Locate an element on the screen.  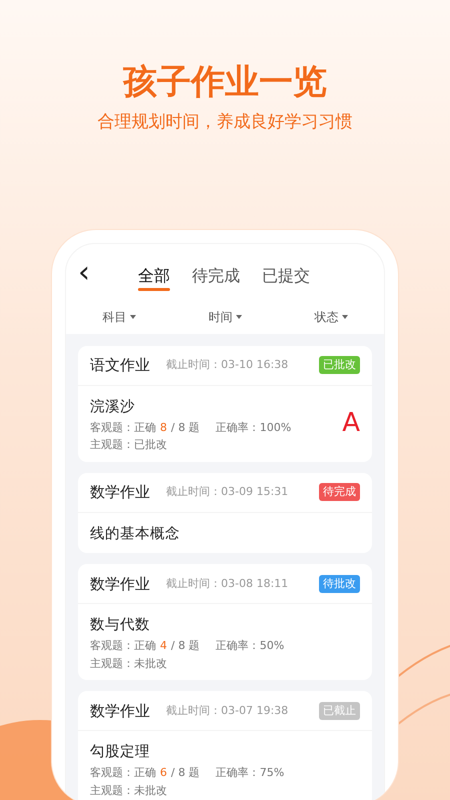
accuracy-rate: 正确率：50% is located at coordinates (250, 646).